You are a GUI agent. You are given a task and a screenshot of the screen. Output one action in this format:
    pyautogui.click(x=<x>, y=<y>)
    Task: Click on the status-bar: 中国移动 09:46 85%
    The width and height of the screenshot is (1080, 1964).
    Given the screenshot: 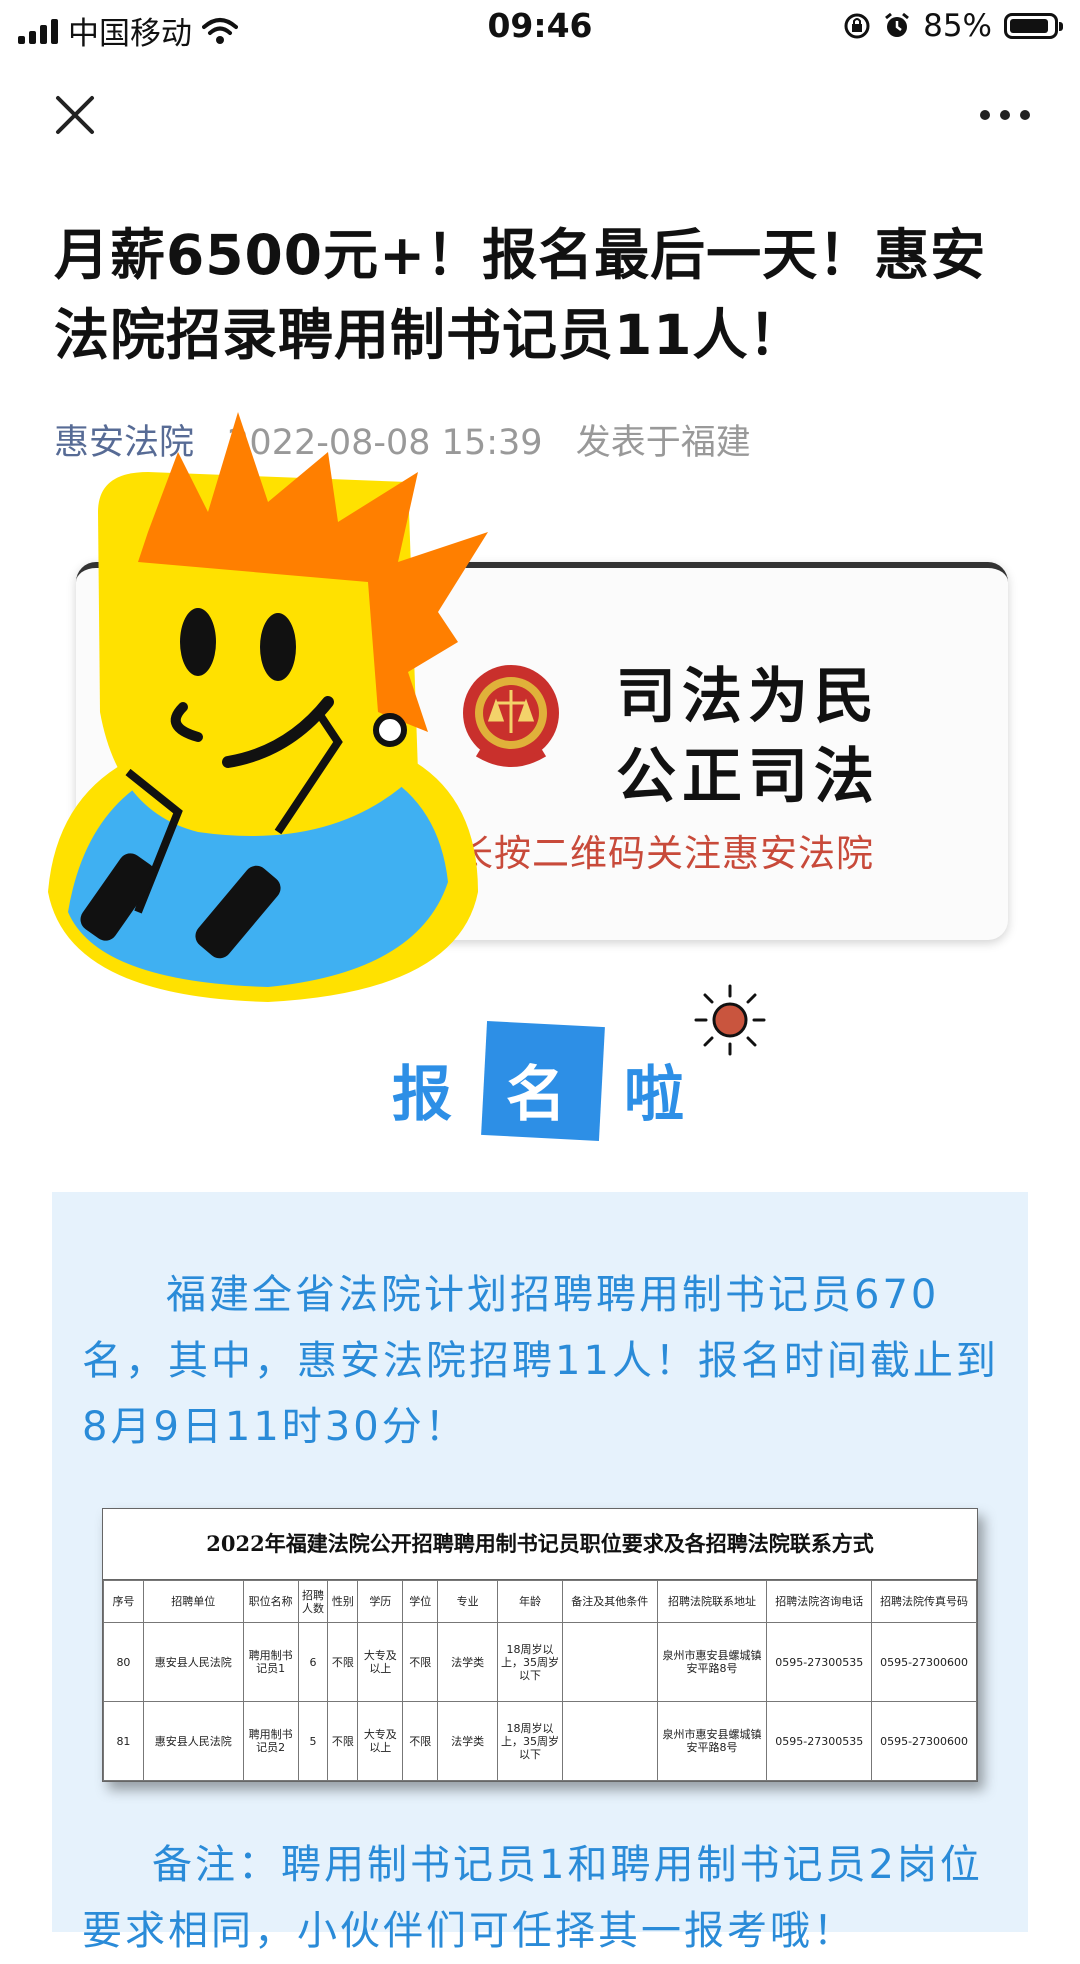 What is the action you would take?
    pyautogui.click(x=540, y=27)
    